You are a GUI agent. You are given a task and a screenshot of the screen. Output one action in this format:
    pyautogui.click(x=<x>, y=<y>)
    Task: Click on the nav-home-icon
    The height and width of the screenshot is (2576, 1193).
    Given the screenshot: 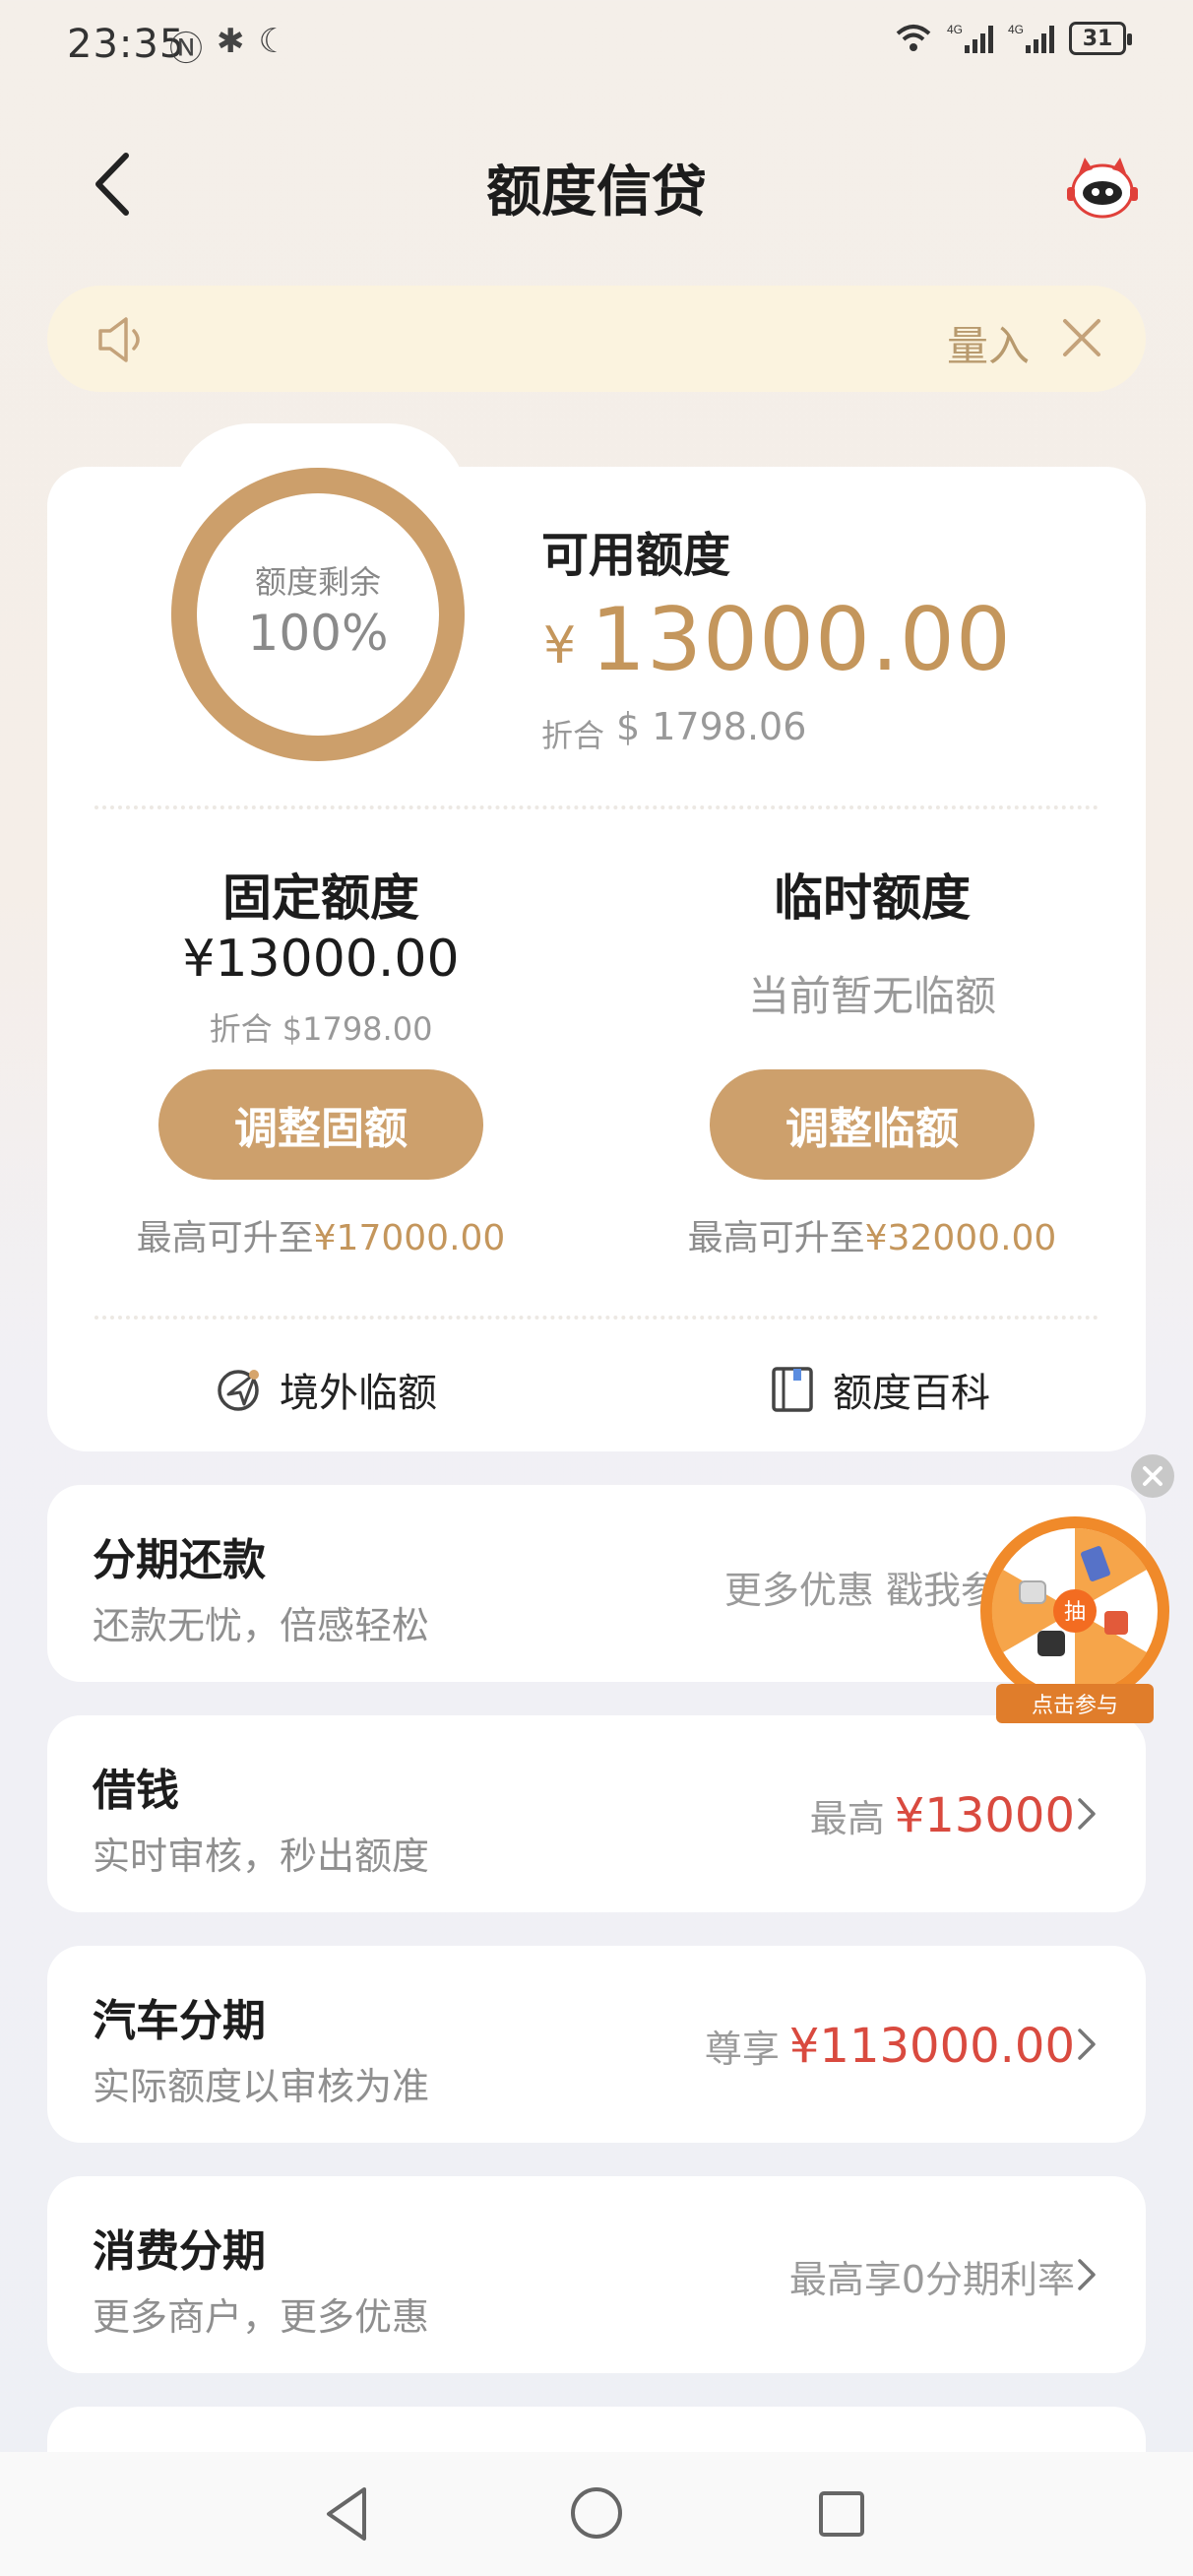 What is the action you would take?
    pyautogui.click(x=596, y=2513)
    